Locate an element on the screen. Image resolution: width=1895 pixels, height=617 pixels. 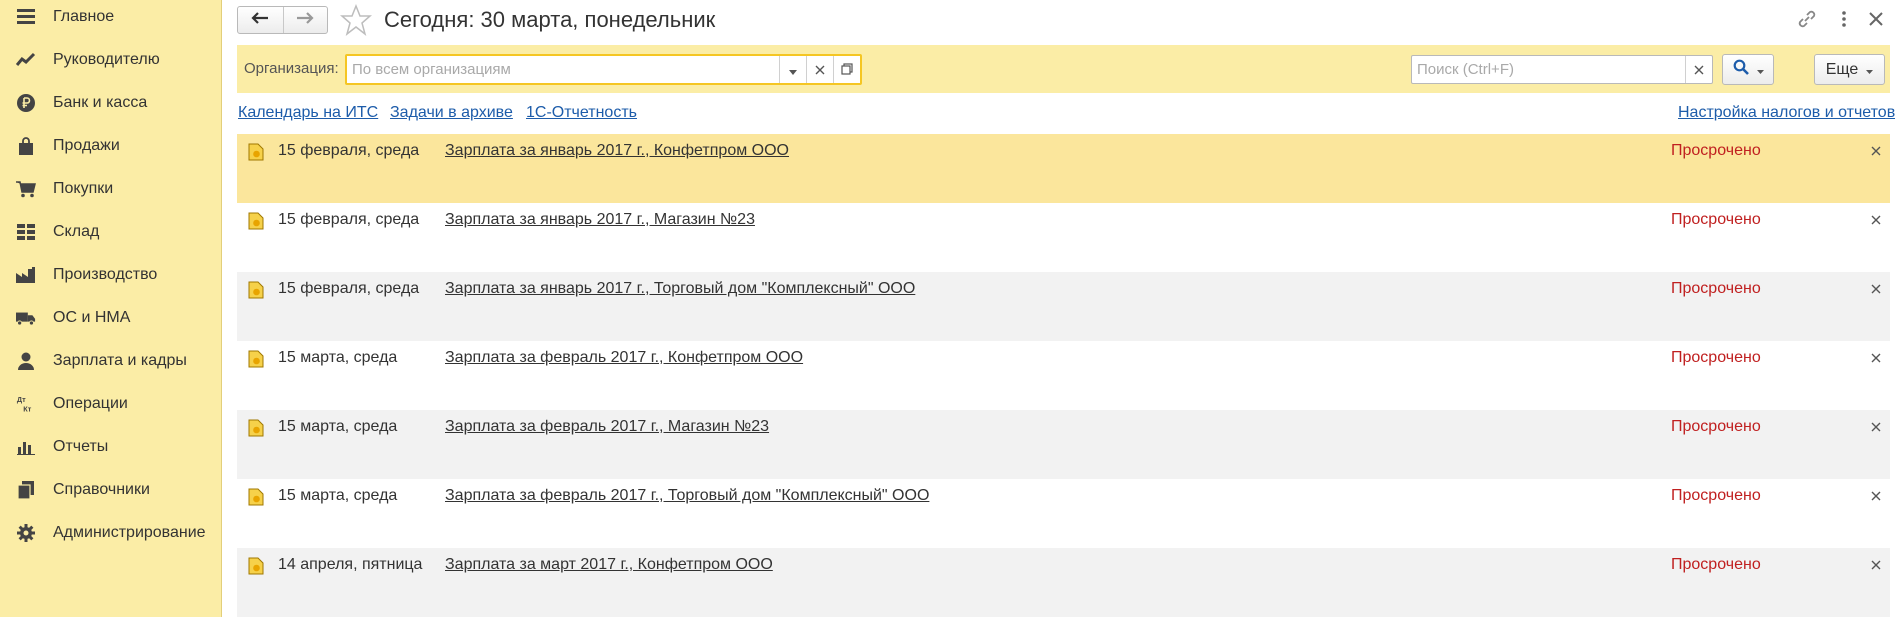
more-button: Еще is located at coordinates (1849, 69).